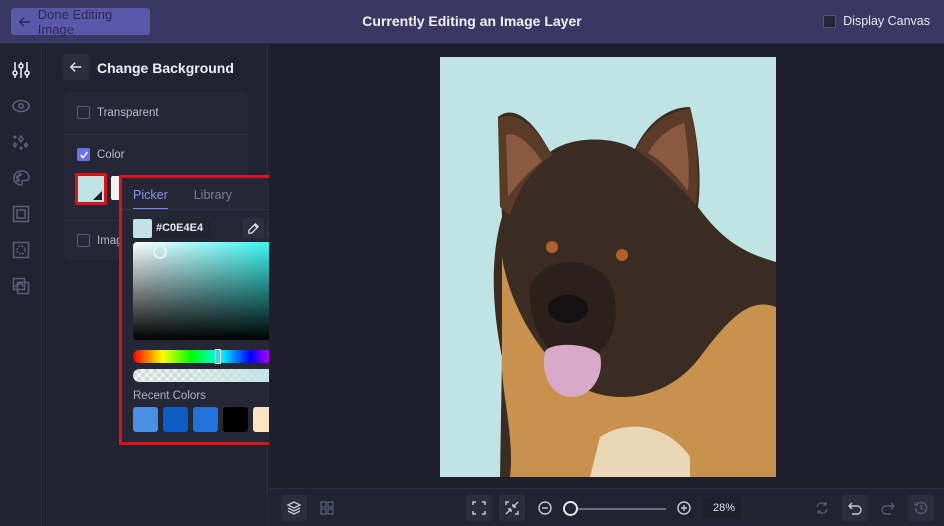  I want to click on zoom-slider-thumb, so click(570, 508).